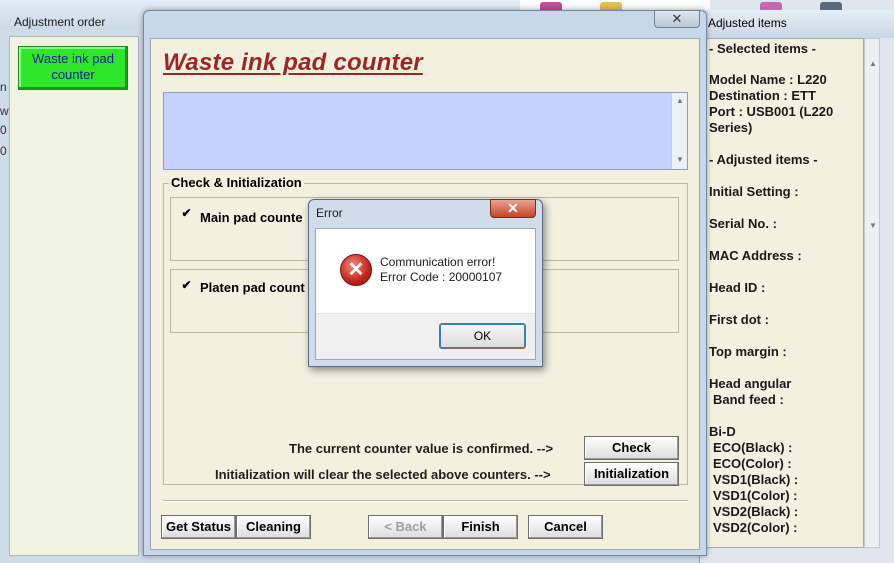  What do you see at coordinates (768, 79) in the screenshot?
I see `model-name-value: Model Name : L220` at bounding box center [768, 79].